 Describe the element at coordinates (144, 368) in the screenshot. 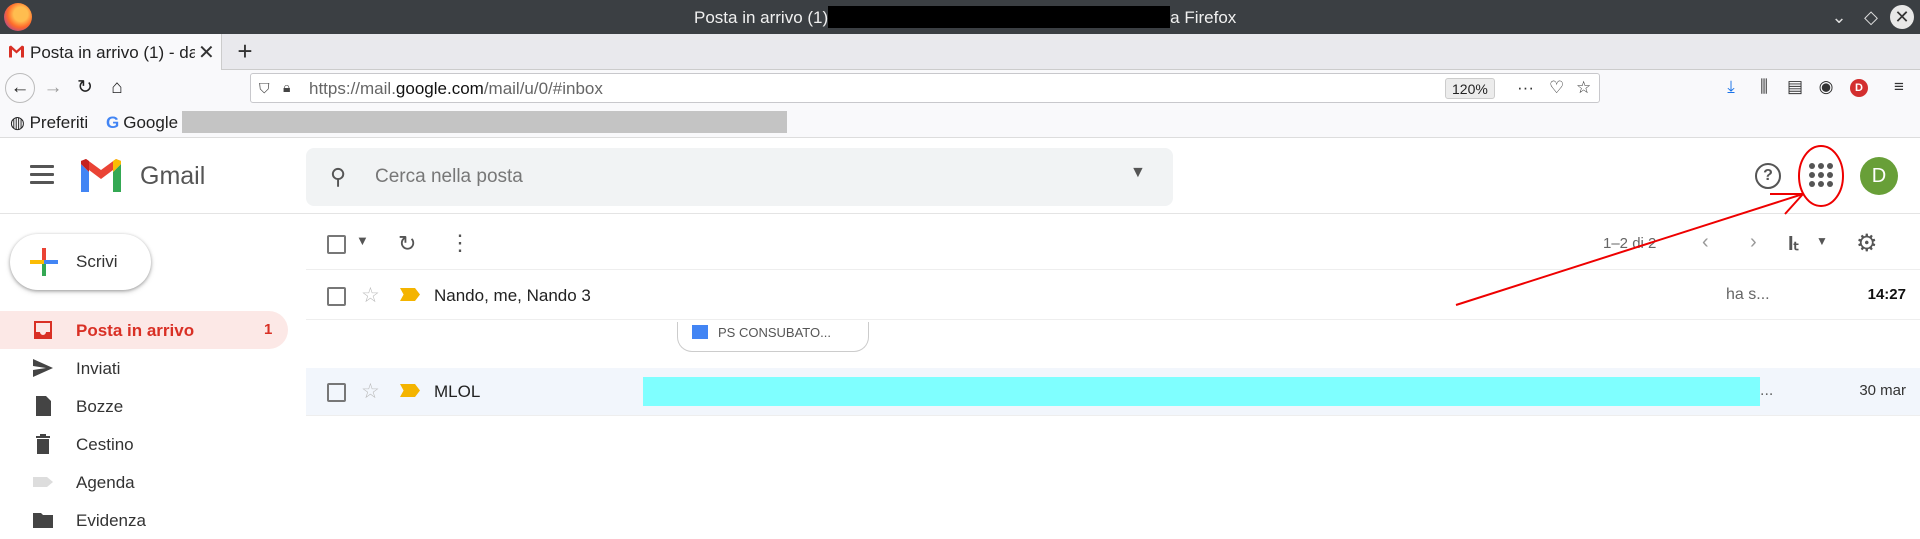

I see `sidebar-item-sent: Inviati` at that location.